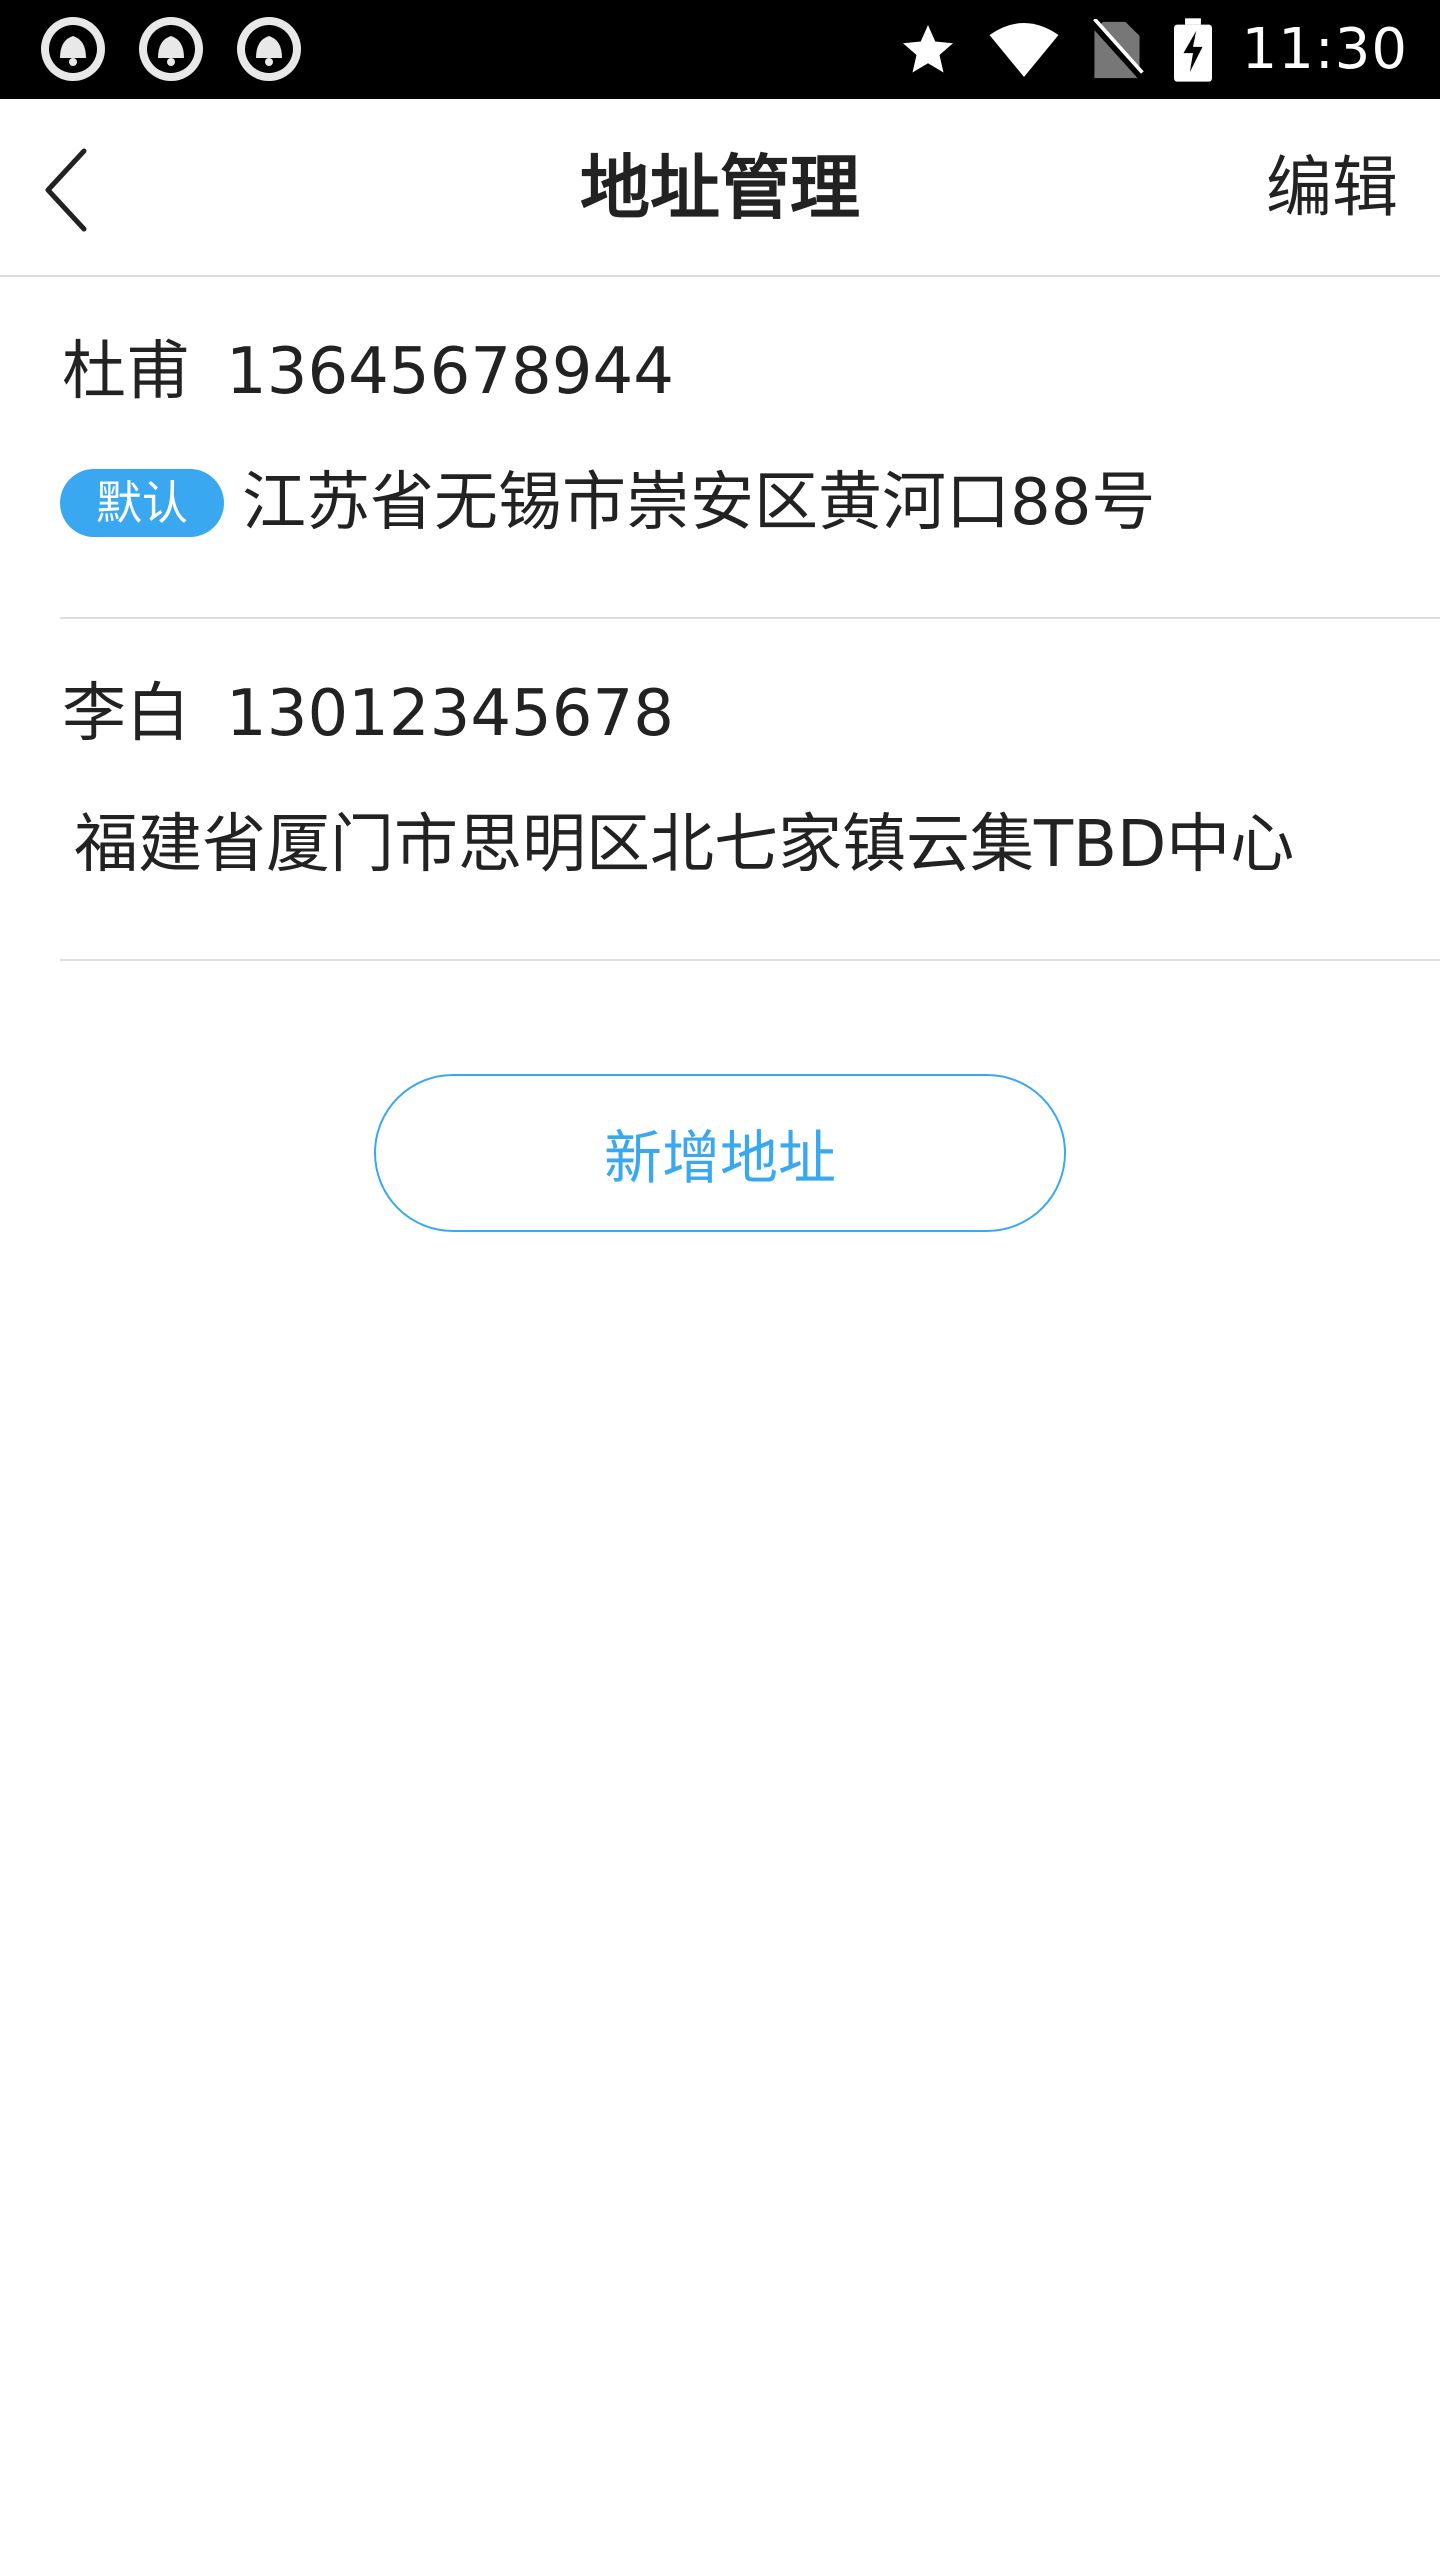  Describe the element at coordinates (450, 372) in the screenshot. I see `contact-phone: 13645678944` at that location.